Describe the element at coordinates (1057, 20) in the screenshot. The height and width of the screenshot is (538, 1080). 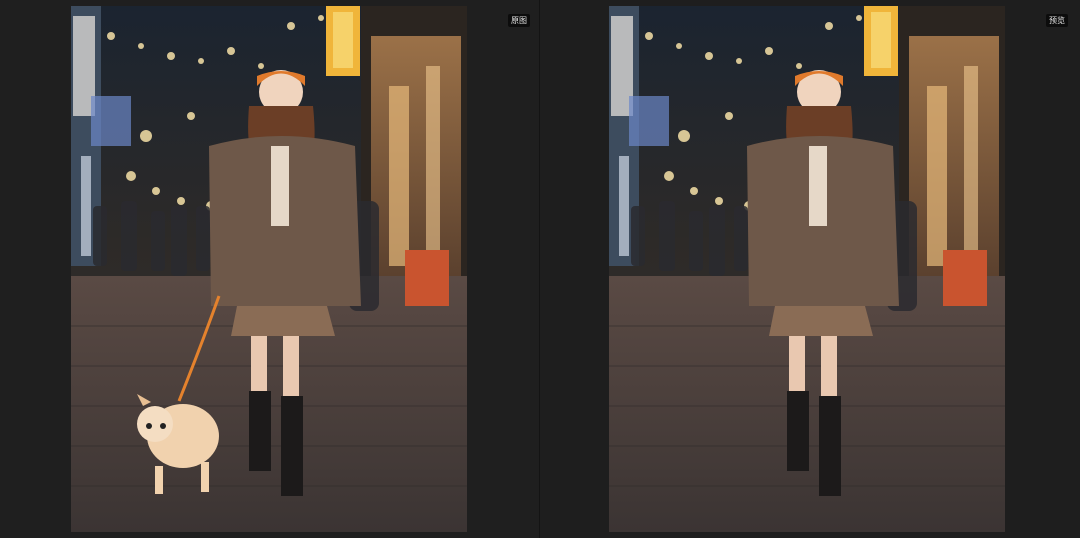
I see `preview-label: 预览` at that location.